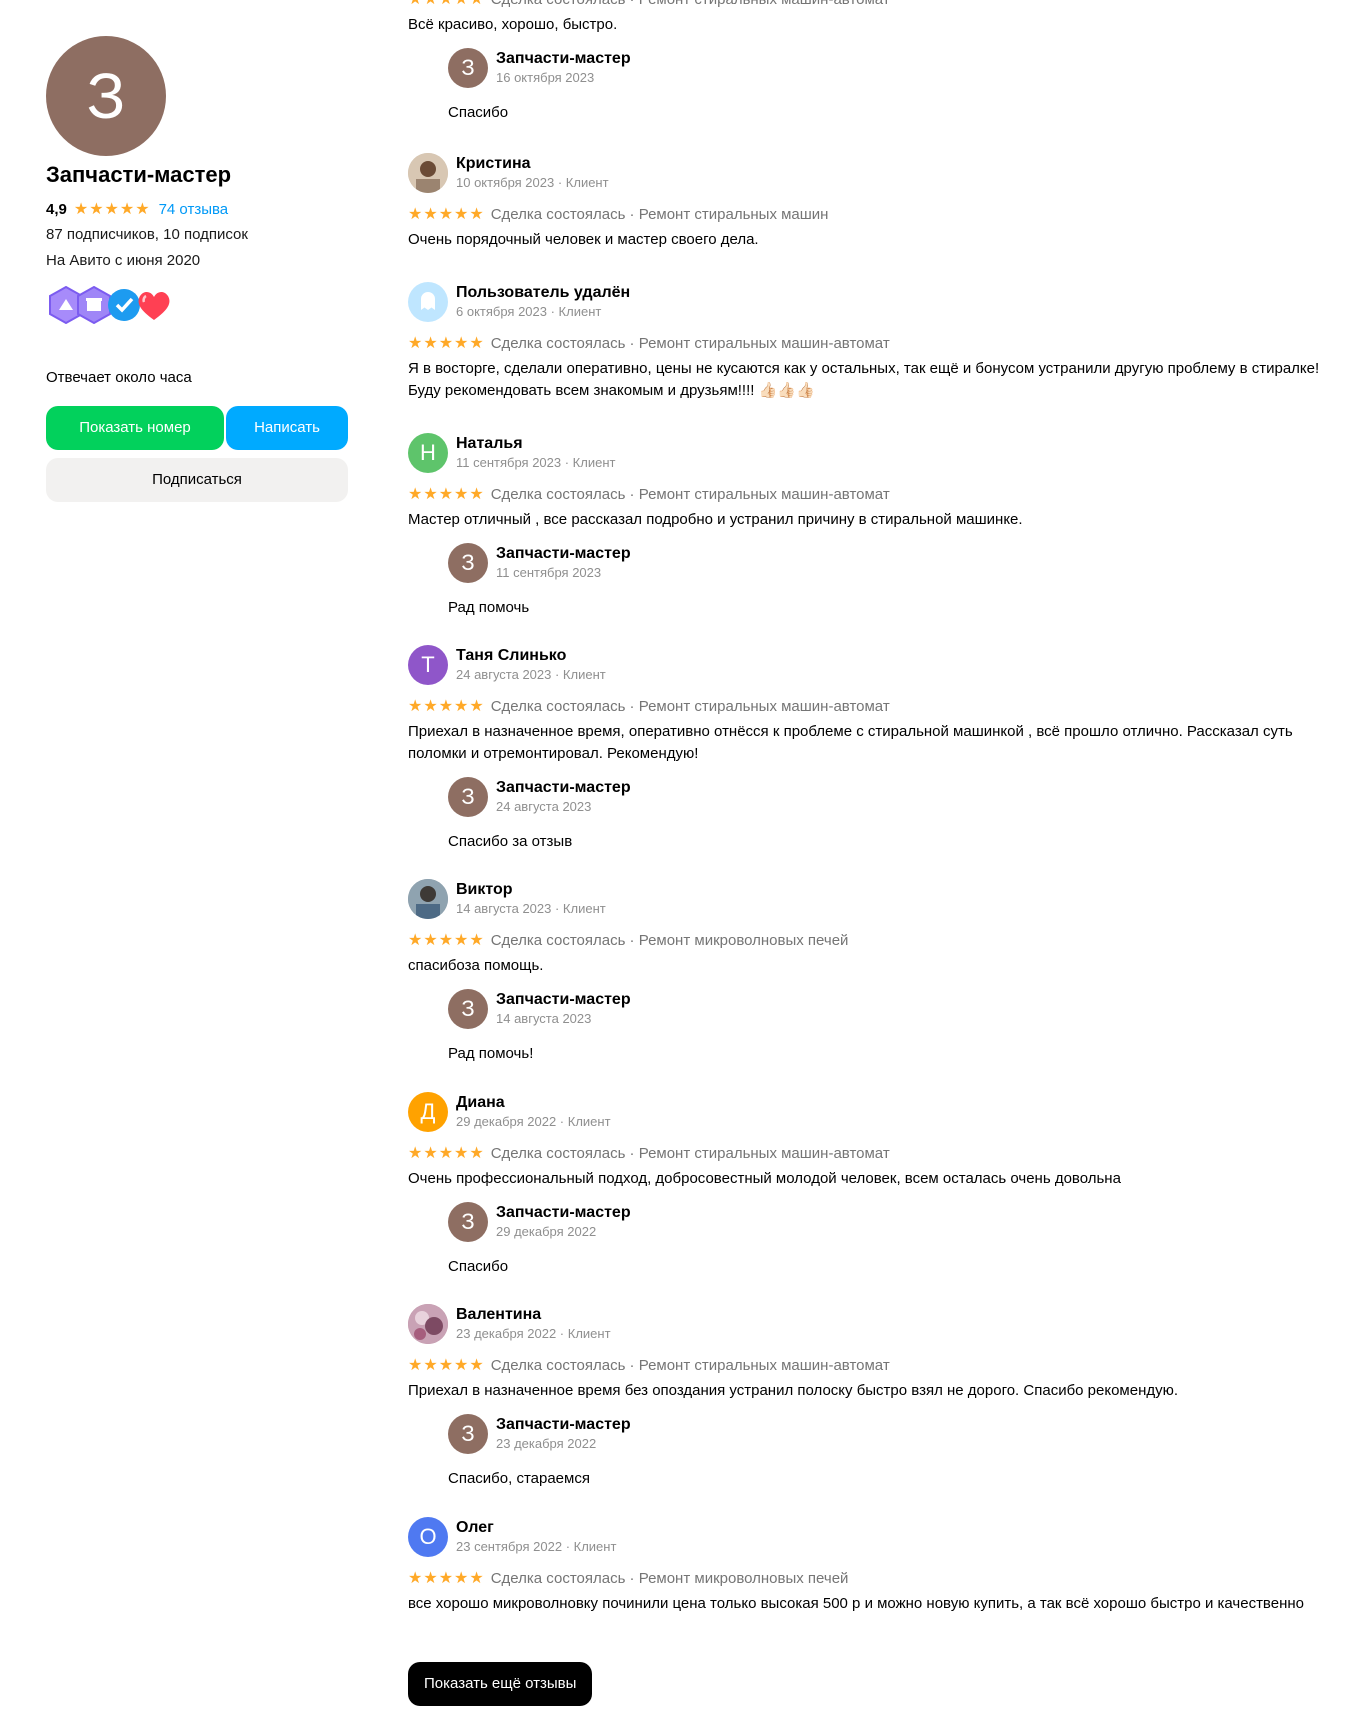 The height and width of the screenshot is (1722, 1370). Describe the element at coordinates (113, 306) in the screenshot. I see `badges-row` at that location.